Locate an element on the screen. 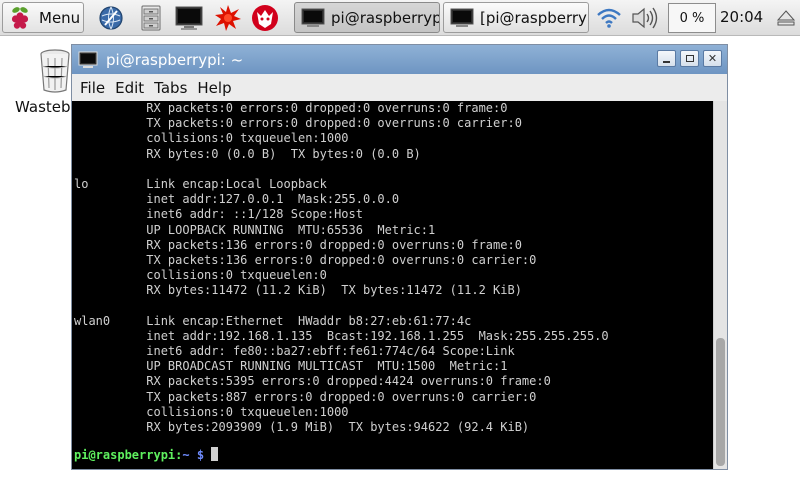 This screenshot has width=800, height=480. menu-edit: Edit is located at coordinates (129, 88).